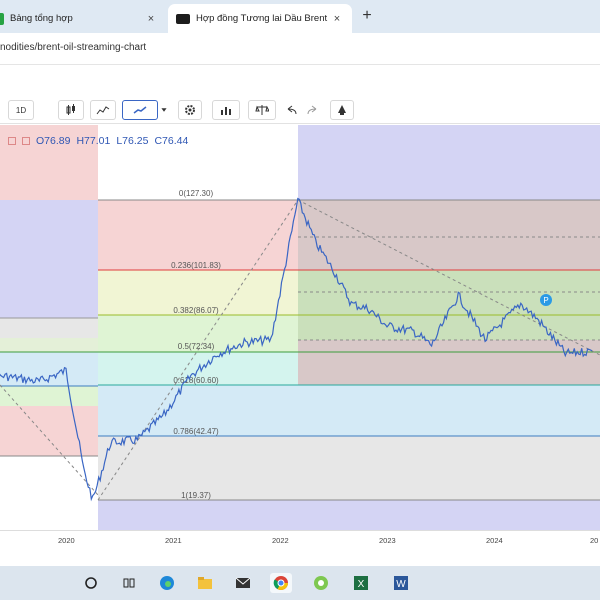  Describe the element at coordinates (183, 18) in the screenshot. I see `tab-favicon-icon` at that location.